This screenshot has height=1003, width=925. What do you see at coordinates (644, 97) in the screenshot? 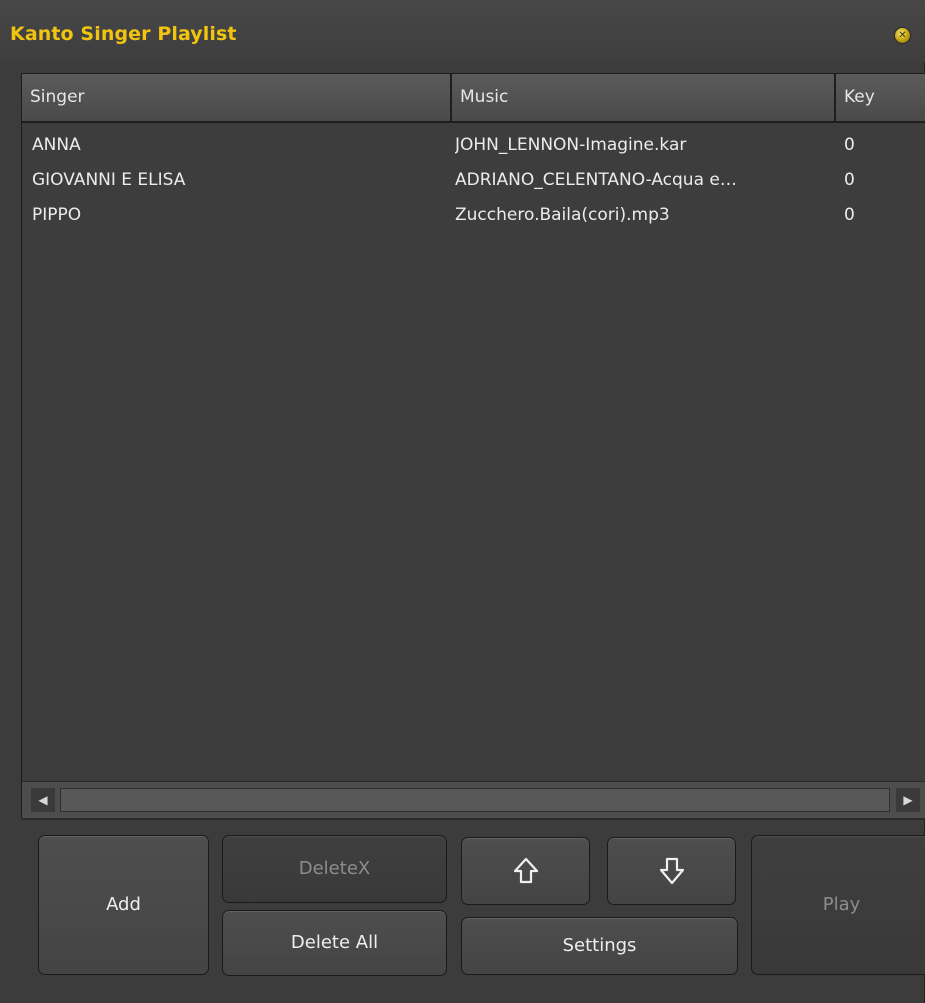
I see `column-header-music: Music` at bounding box center [644, 97].